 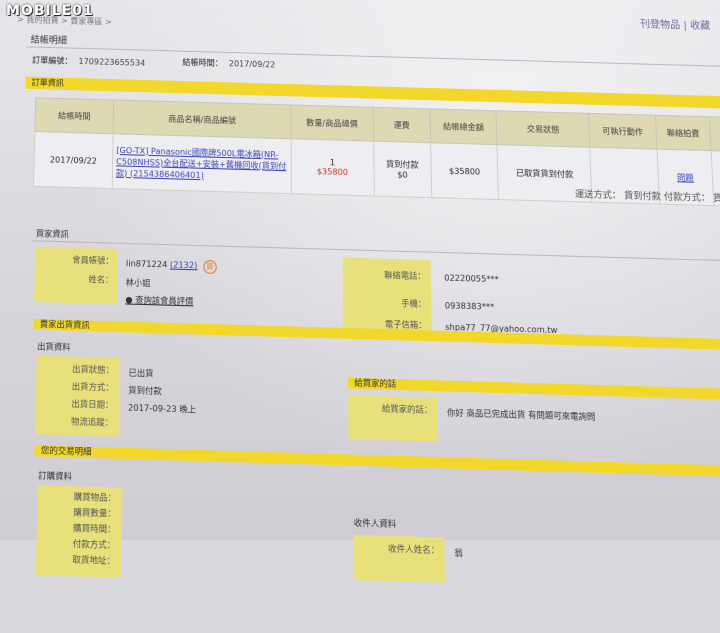 I want to click on col-total: 結帳總金額, so click(x=464, y=126).